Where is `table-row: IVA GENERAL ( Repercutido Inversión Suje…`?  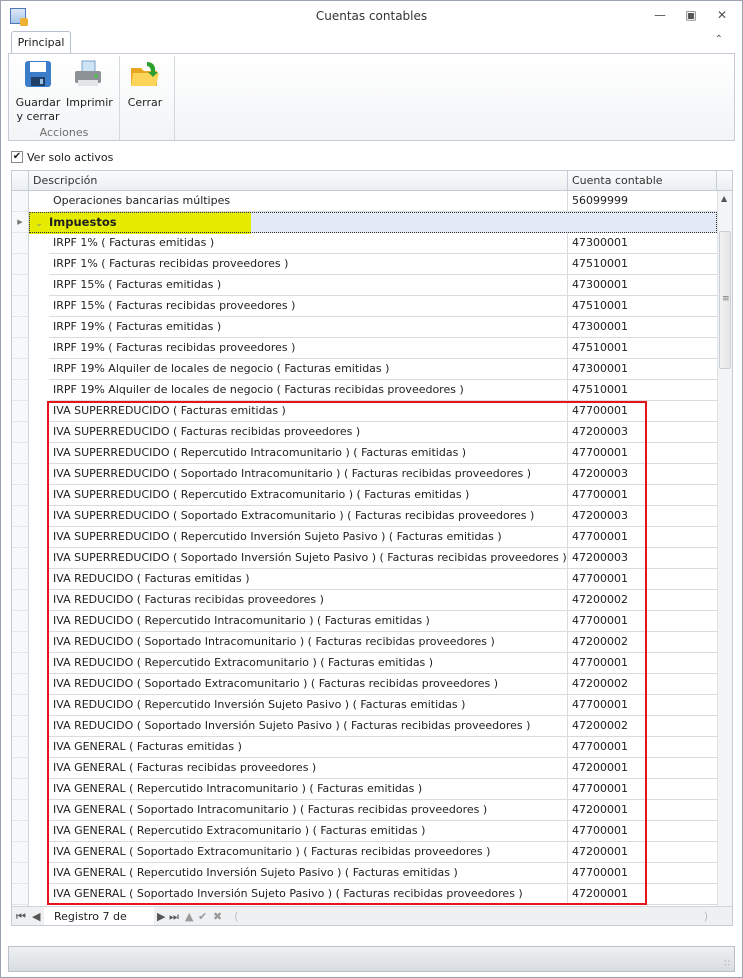 table-row: IVA GENERAL ( Repercutido Inversión Suje… is located at coordinates (364, 873).